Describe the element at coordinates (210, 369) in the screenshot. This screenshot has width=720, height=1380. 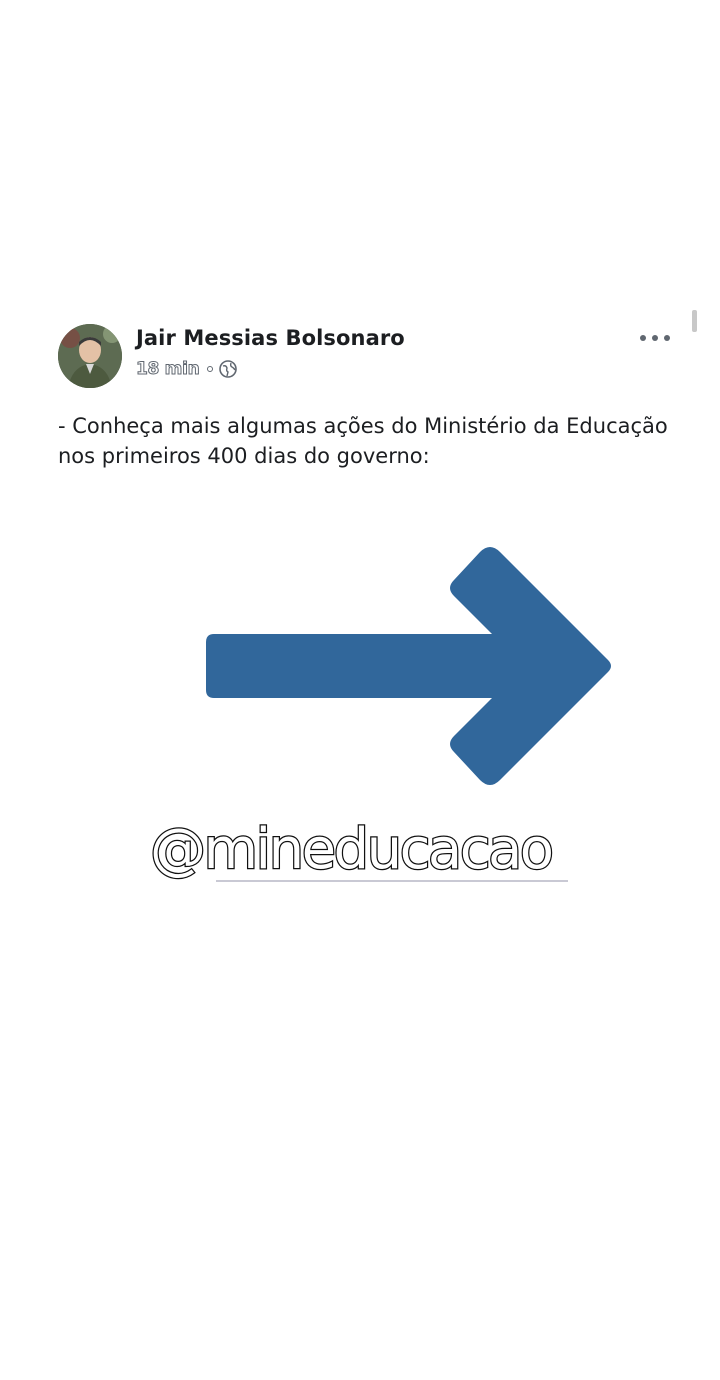
I see `separator-dot` at that location.